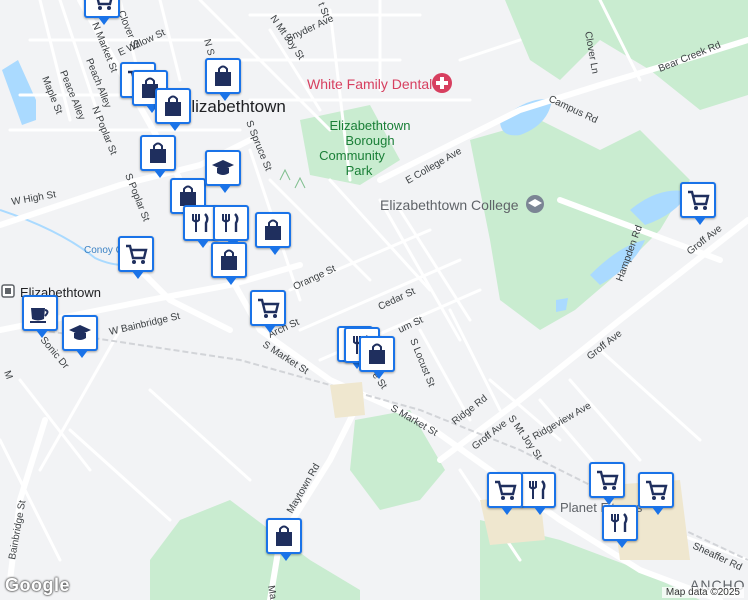 Image resolution: width=748 pixels, height=600 pixels. I want to click on map-attribution: Map data ©2025, so click(702, 592).